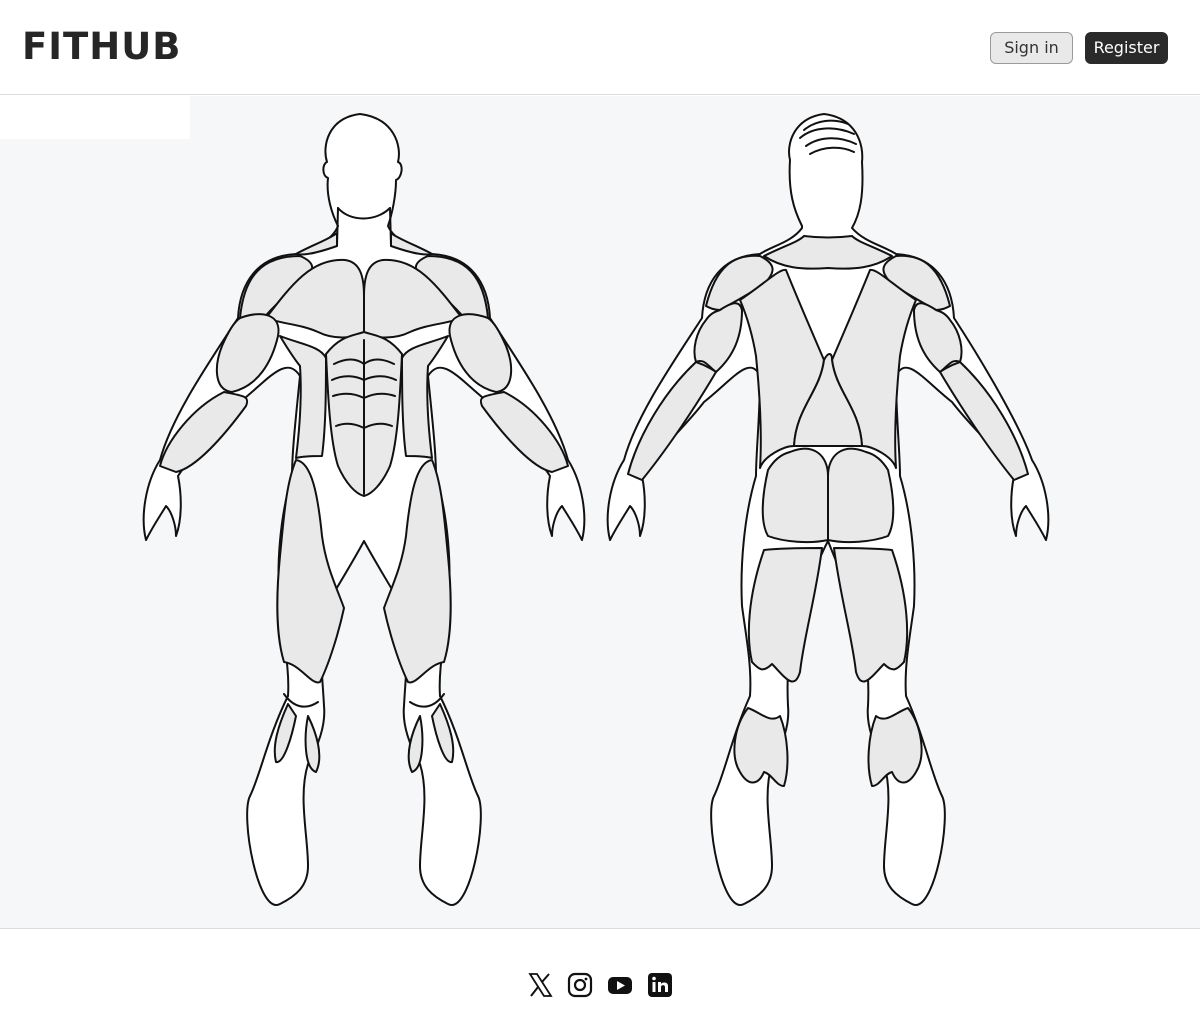  What do you see at coordinates (247, 353) in the screenshot?
I see `front-left-biceps` at bounding box center [247, 353].